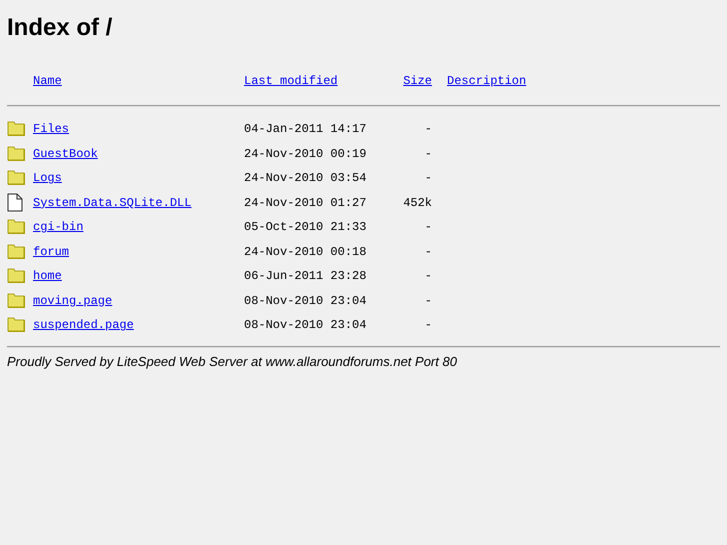  What do you see at coordinates (138, 178) in the screenshot?
I see `file-link: Logs` at bounding box center [138, 178].